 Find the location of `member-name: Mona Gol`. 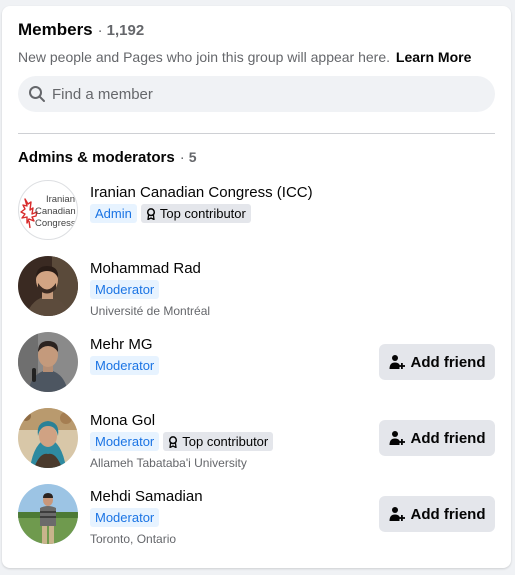

member-name: Mona Gol is located at coordinates (181, 420).